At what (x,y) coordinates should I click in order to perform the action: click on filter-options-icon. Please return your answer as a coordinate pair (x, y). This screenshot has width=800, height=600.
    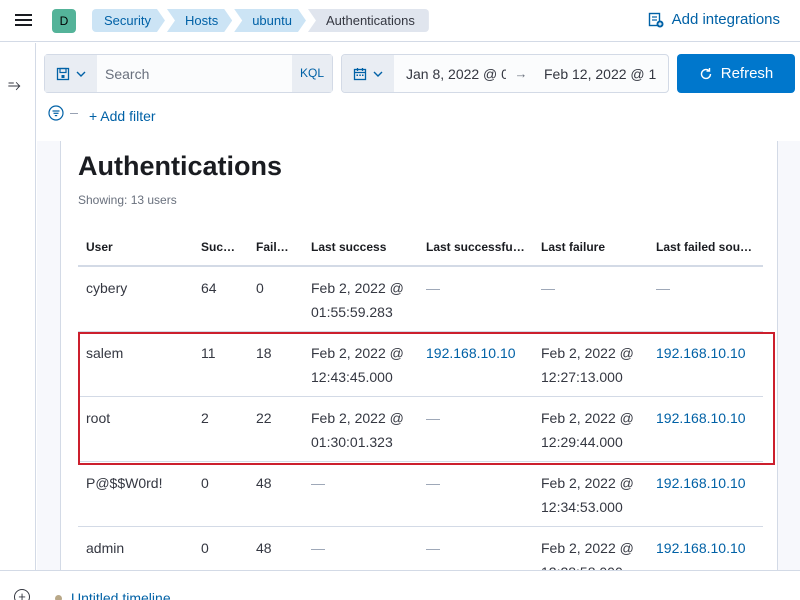
    Looking at the image, I should click on (56, 113).